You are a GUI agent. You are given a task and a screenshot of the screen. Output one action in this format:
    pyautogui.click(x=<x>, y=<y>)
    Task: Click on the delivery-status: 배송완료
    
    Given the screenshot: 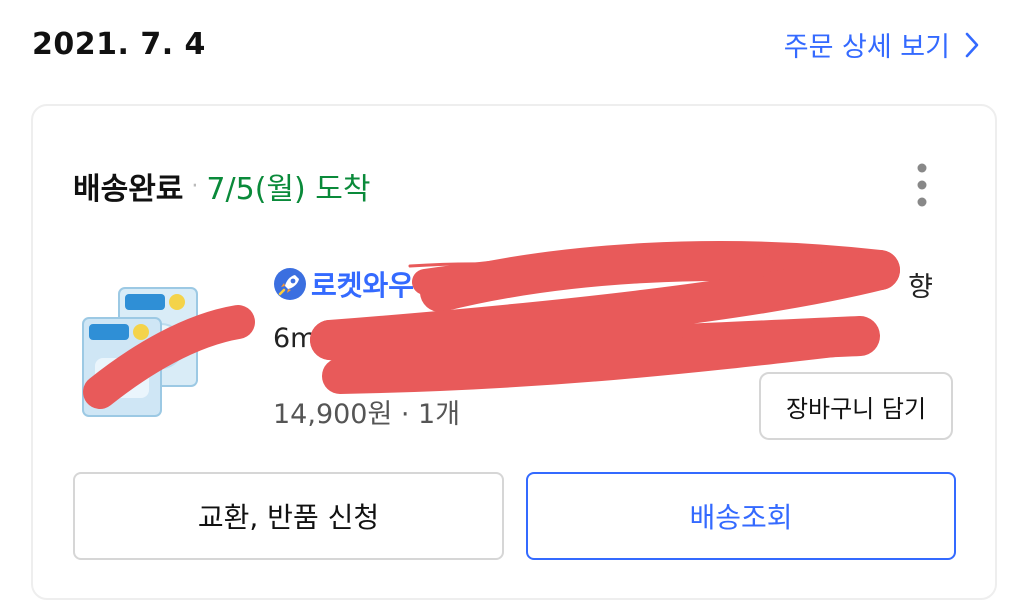 What is the action you would take?
    pyautogui.click(x=128, y=189)
    